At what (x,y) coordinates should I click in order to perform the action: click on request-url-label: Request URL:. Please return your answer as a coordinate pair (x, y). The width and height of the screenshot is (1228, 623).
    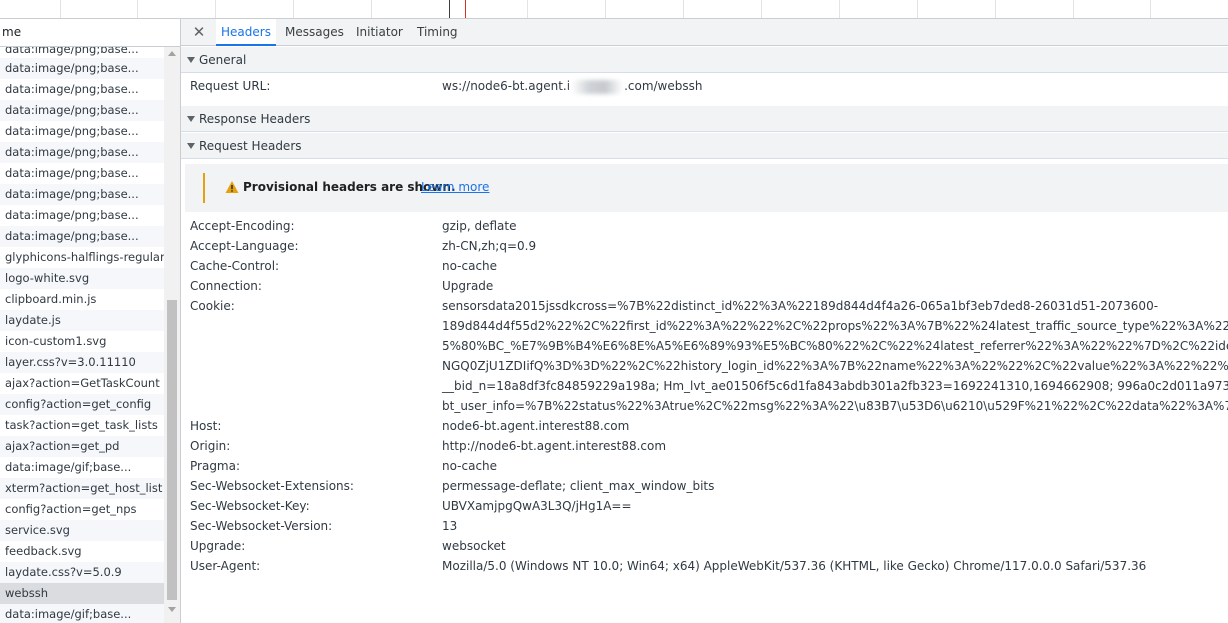
    Looking at the image, I should click on (230, 86).